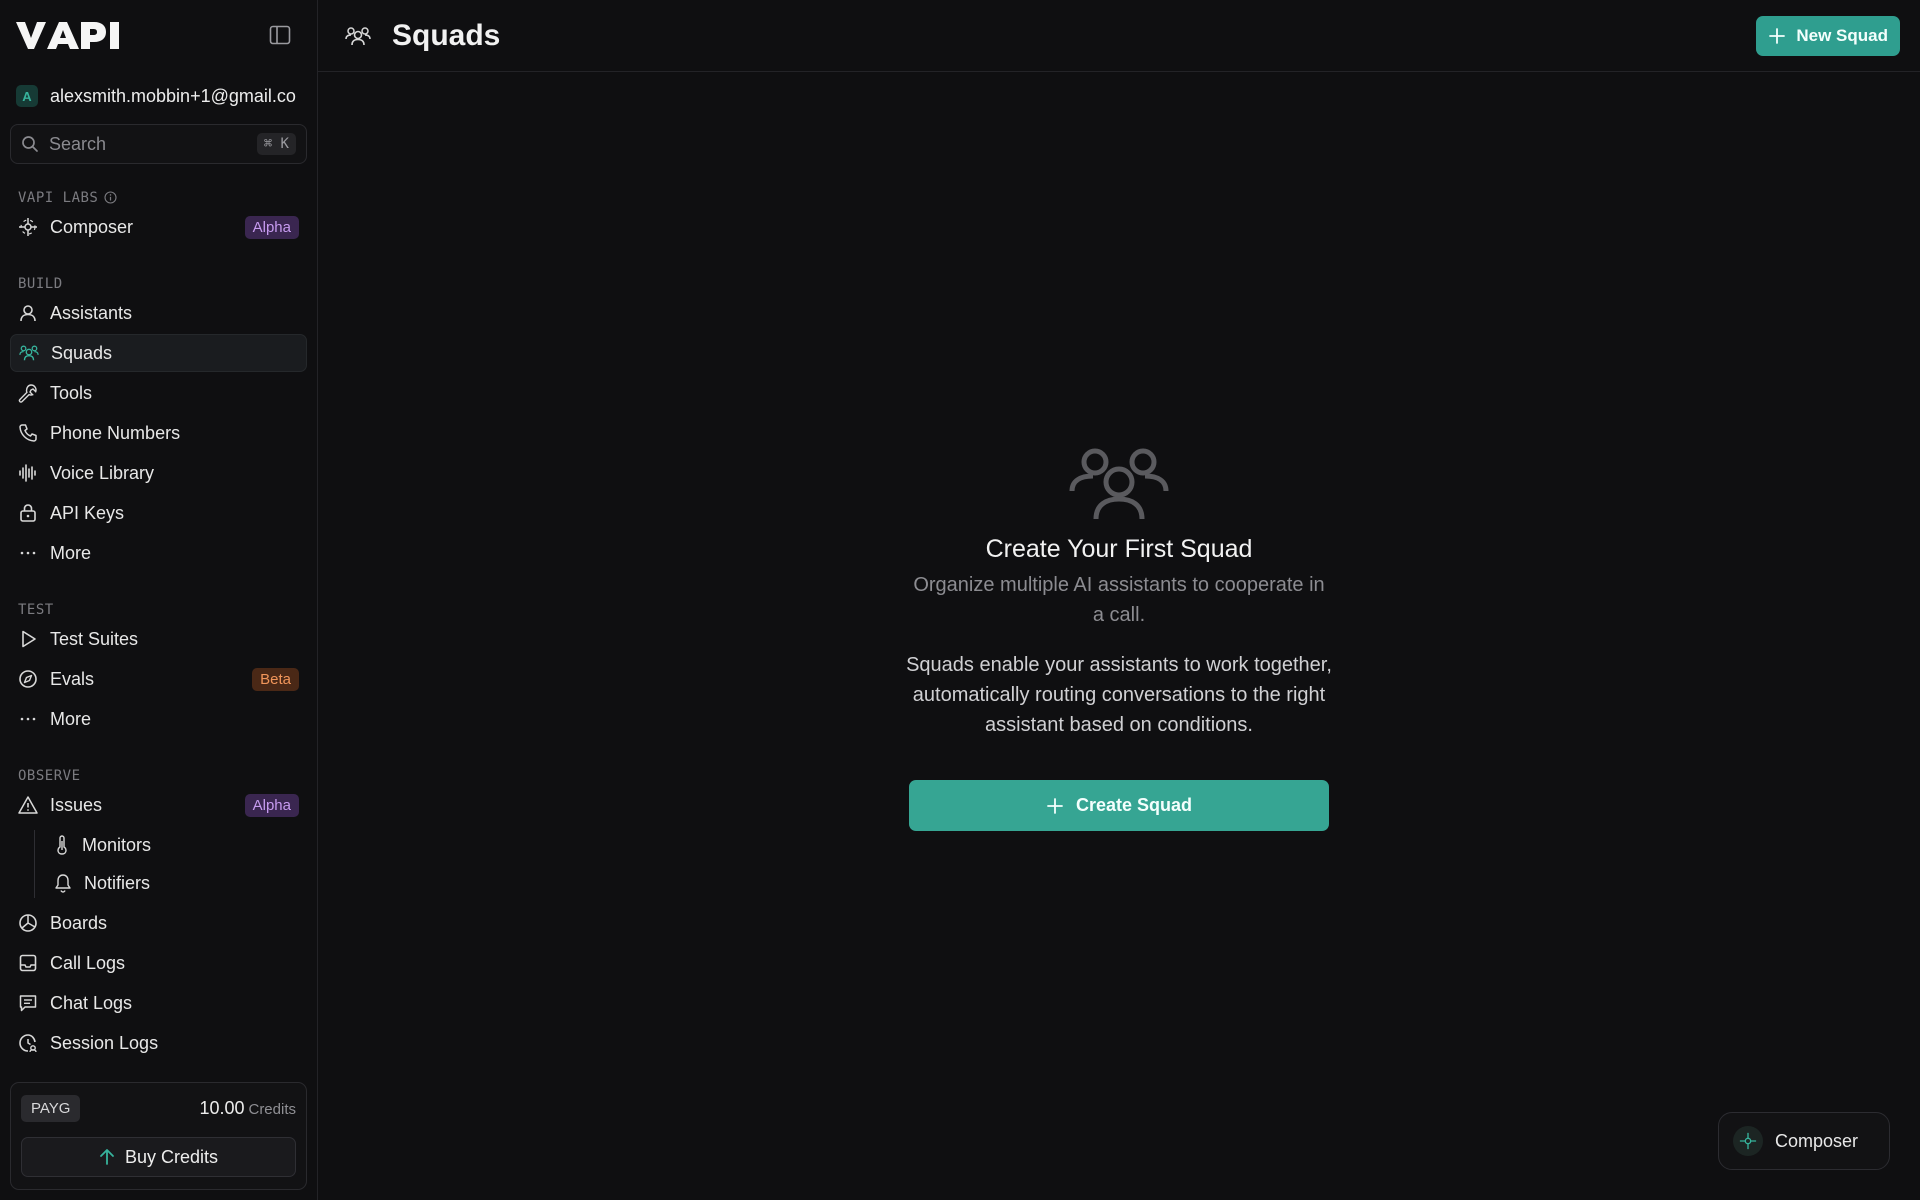  I want to click on pie-chart-icon, so click(28, 923).